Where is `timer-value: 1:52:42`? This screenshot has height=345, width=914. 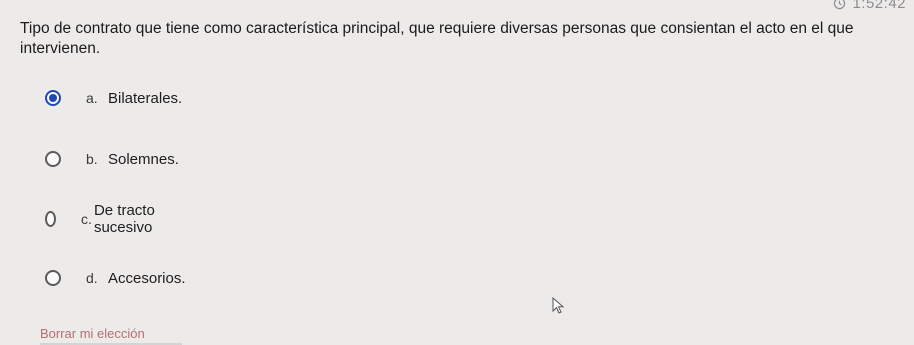 timer-value: 1:52:42 is located at coordinates (879, 6).